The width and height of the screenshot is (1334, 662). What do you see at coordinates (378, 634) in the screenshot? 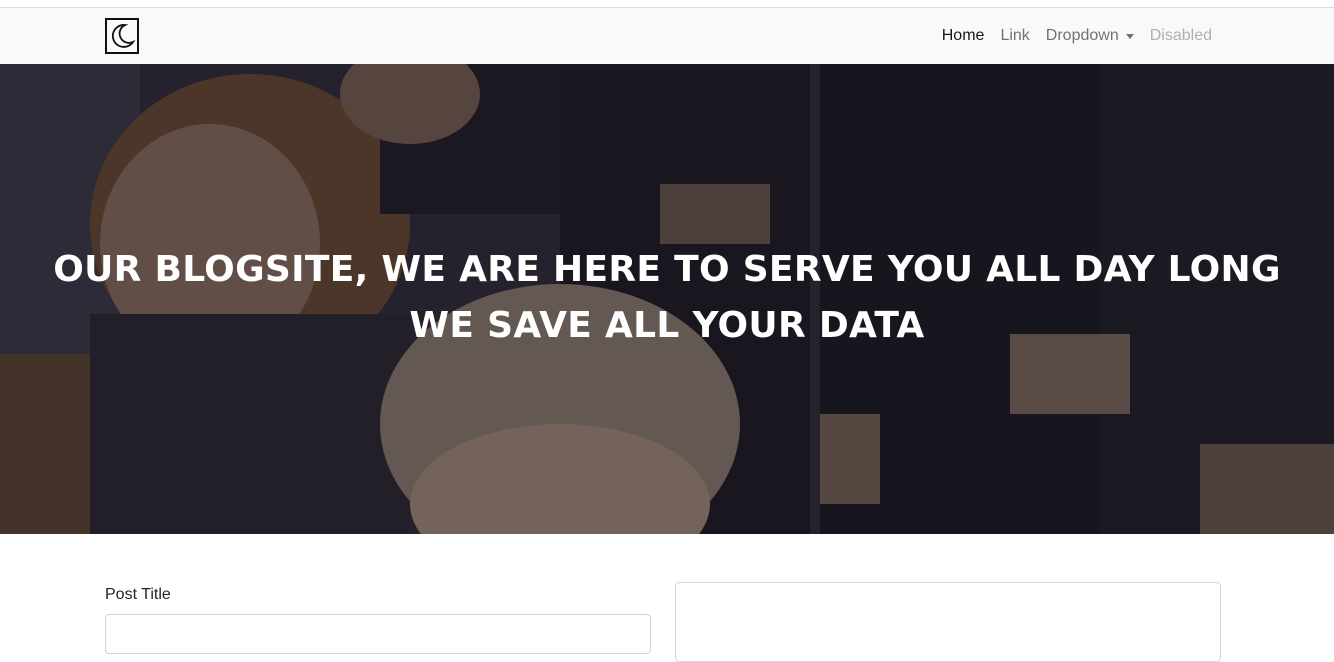
I see `post-title-input` at bounding box center [378, 634].